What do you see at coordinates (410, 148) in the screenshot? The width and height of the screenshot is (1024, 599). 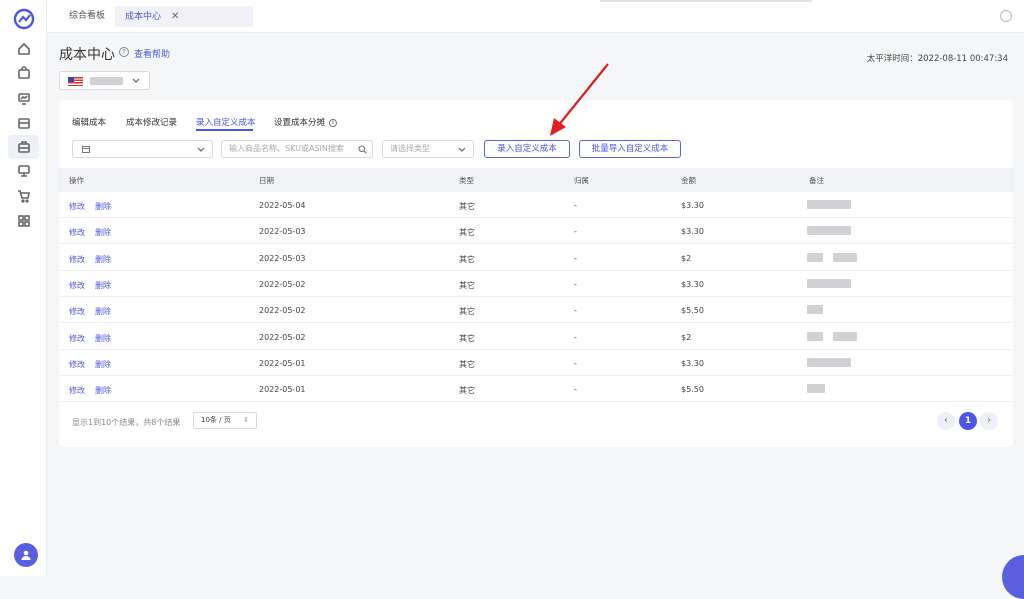 I see `type-placeholder: 请选择类型` at bounding box center [410, 148].